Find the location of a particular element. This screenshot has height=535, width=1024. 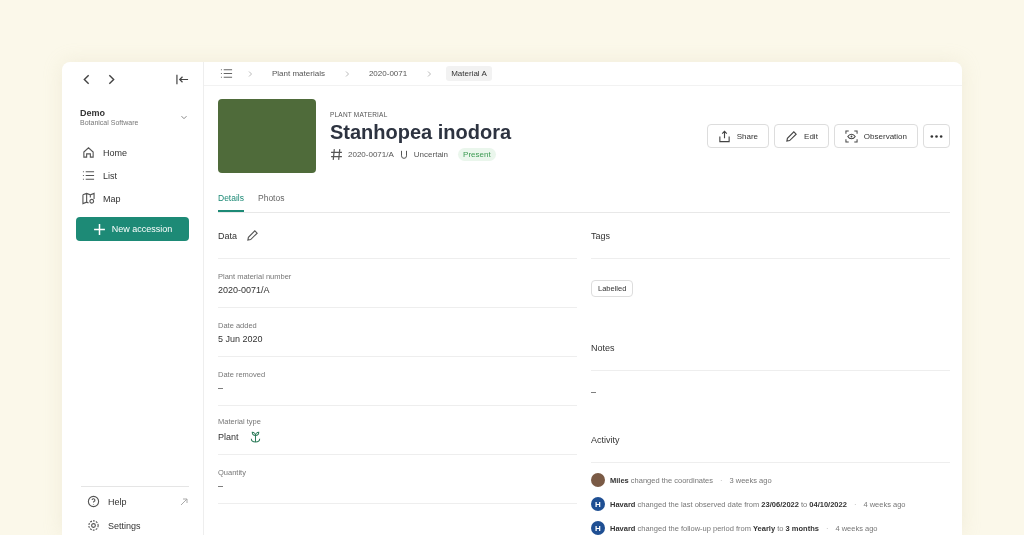

sidebar-item: Help is located at coordinates (135, 501).